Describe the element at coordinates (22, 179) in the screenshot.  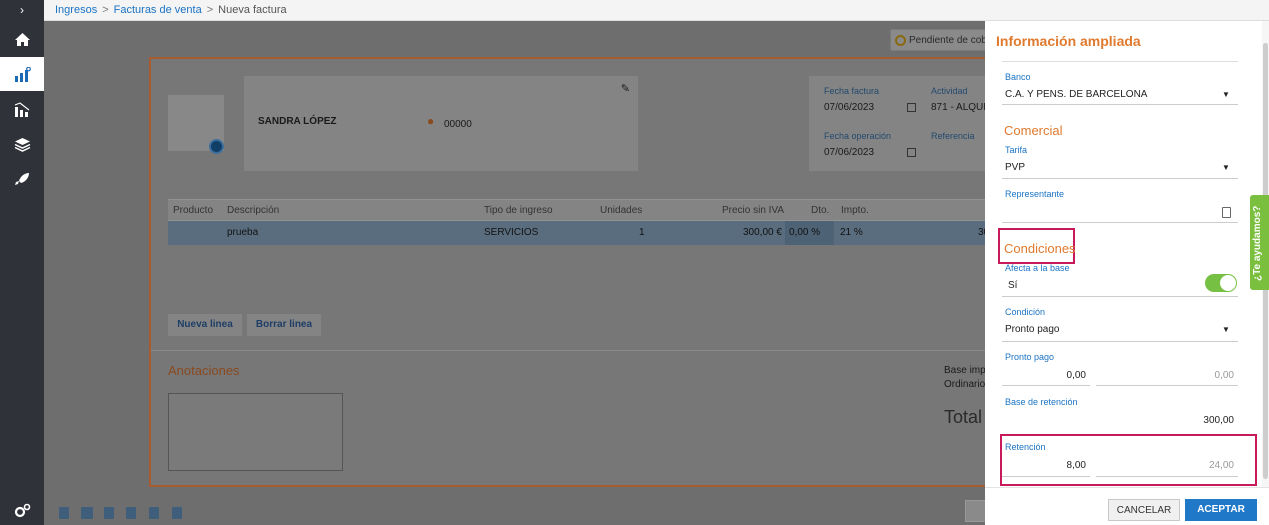
I see `rocket-icon` at that location.